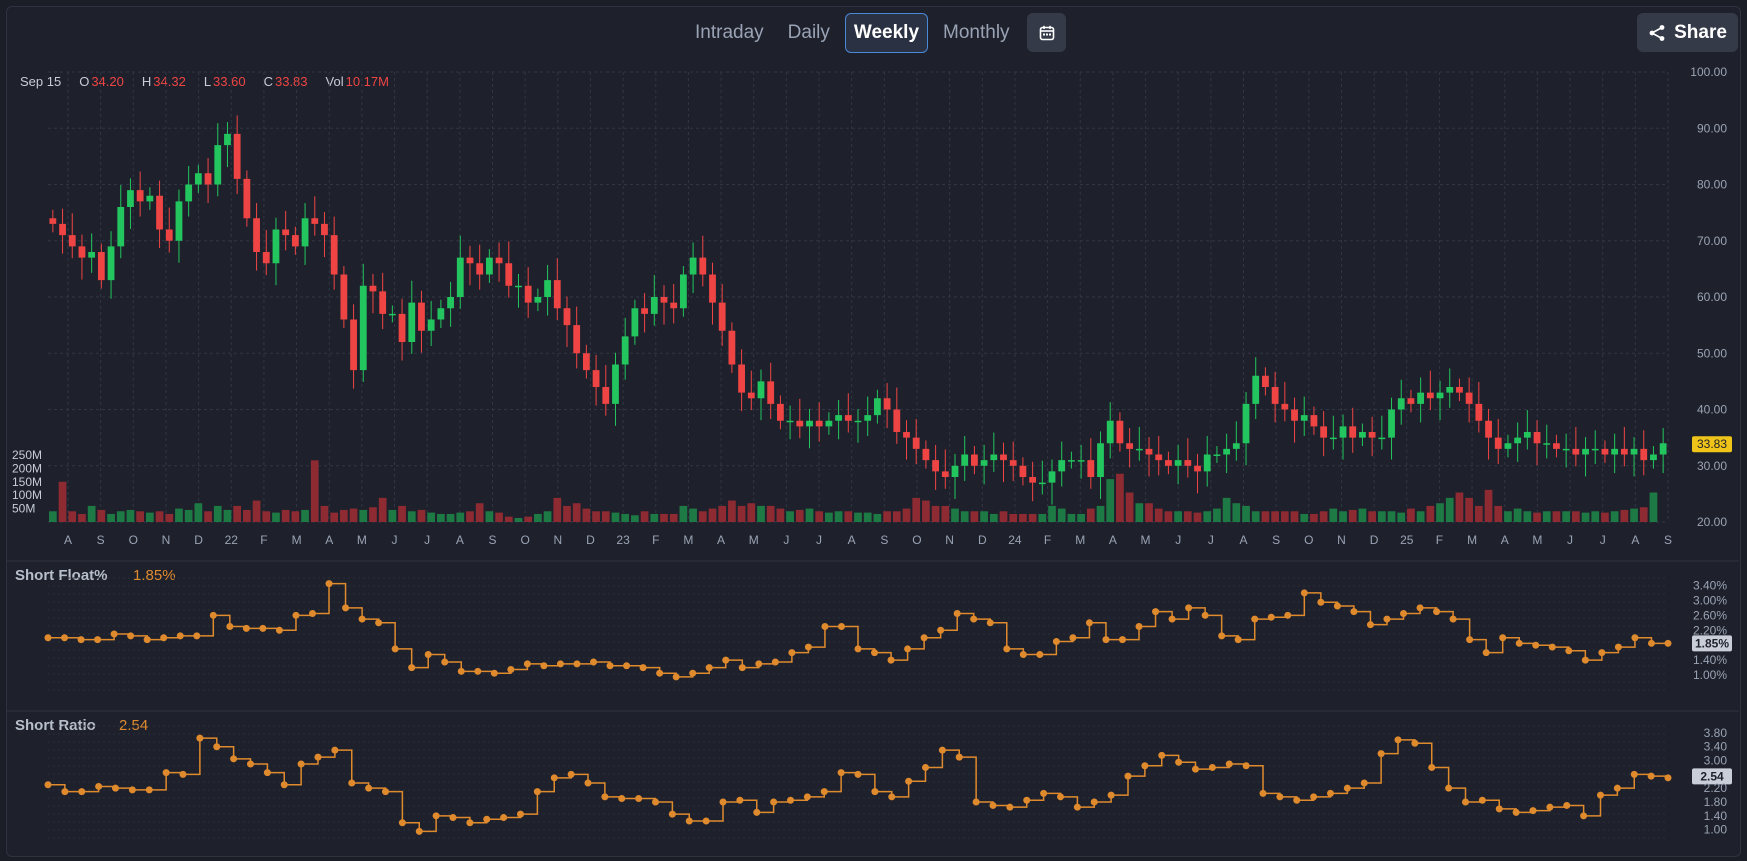  Describe the element at coordinates (809, 33) in the screenshot. I see `tab-daily: Daily` at that location.